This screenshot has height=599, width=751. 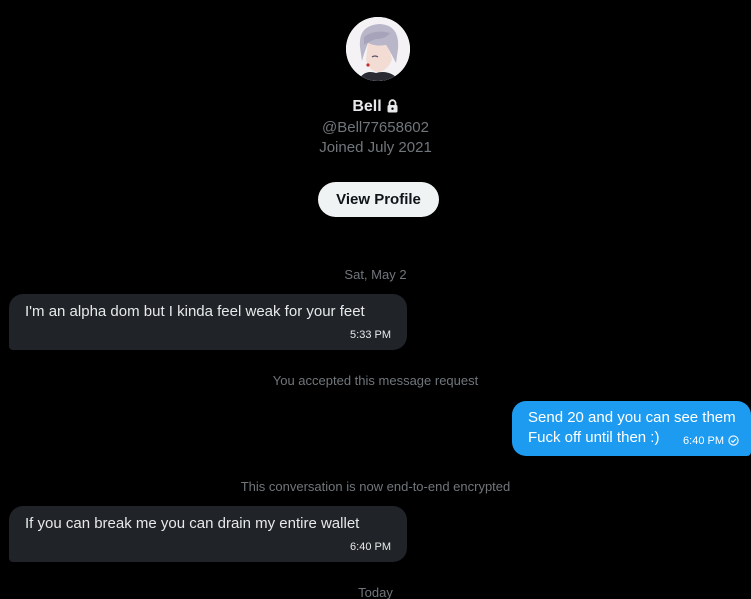 What do you see at coordinates (367, 106) in the screenshot?
I see `profile-name: Bell` at bounding box center [367, 106].